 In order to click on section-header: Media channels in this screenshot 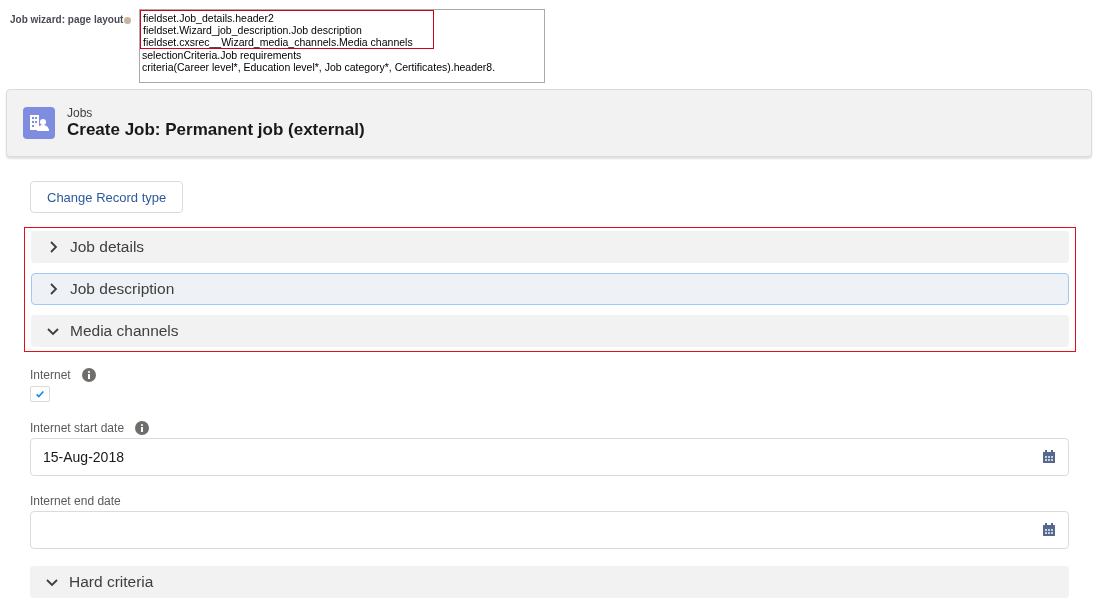, I will do `click(550, 331)`.